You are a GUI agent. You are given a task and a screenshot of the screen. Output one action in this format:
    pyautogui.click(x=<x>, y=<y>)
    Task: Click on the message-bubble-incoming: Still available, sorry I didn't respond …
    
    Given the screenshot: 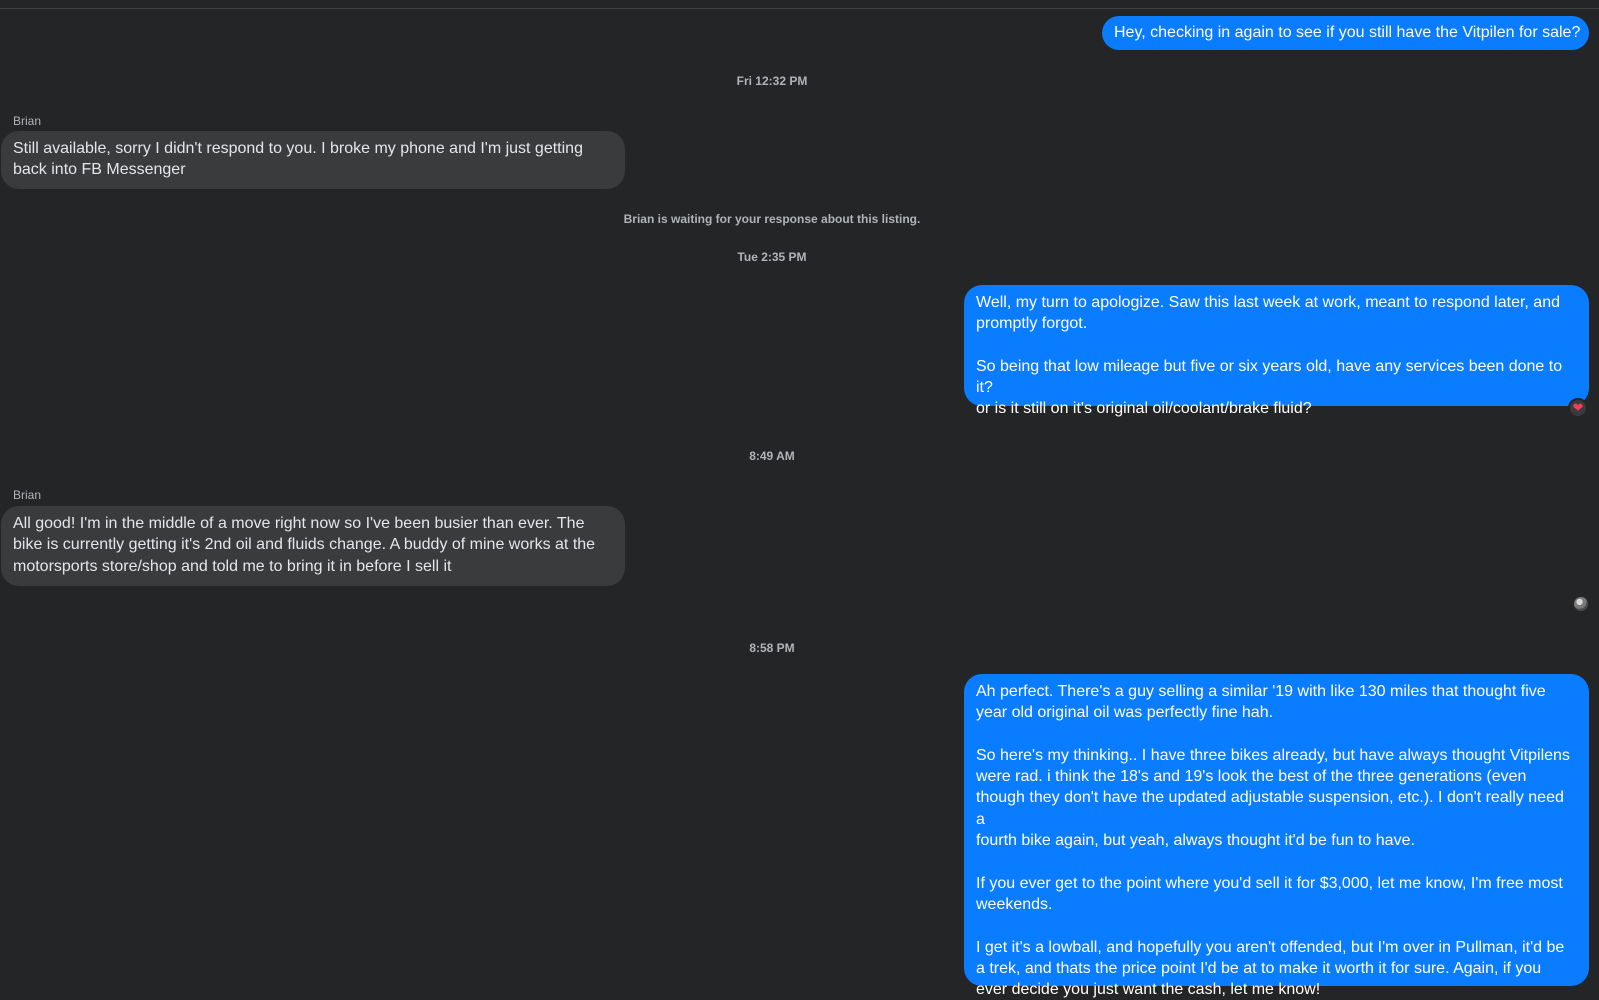 What is the action you would take?
    pyautogui.click(x=313, y=160)
    